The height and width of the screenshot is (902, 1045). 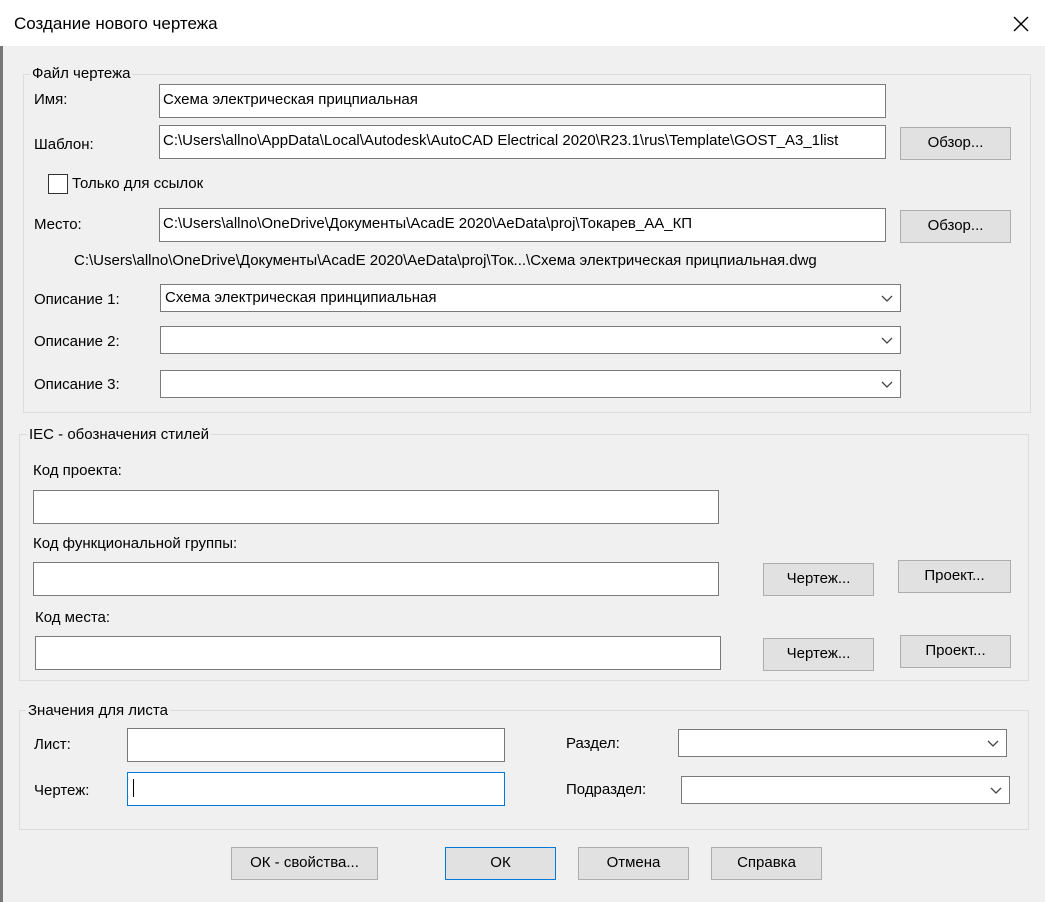 What do you see at coordinates (73, 617) in the screenshot?
I see `location-code-label: Код места:` at bounding box center [73, 617].